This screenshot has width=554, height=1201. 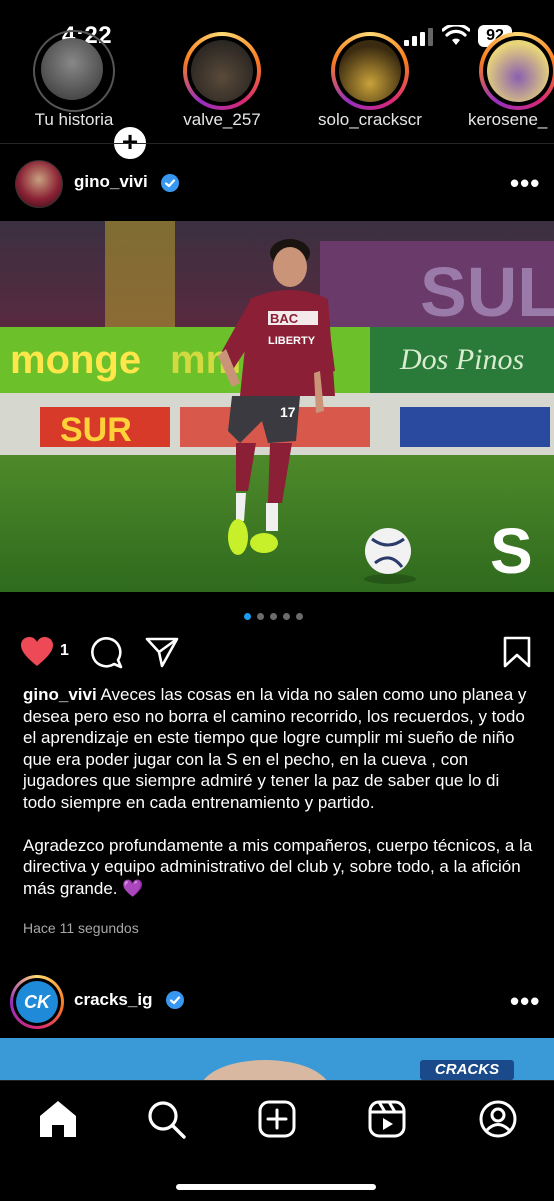 I want to click on svg-text: SUL, so click(x=487, y=292).